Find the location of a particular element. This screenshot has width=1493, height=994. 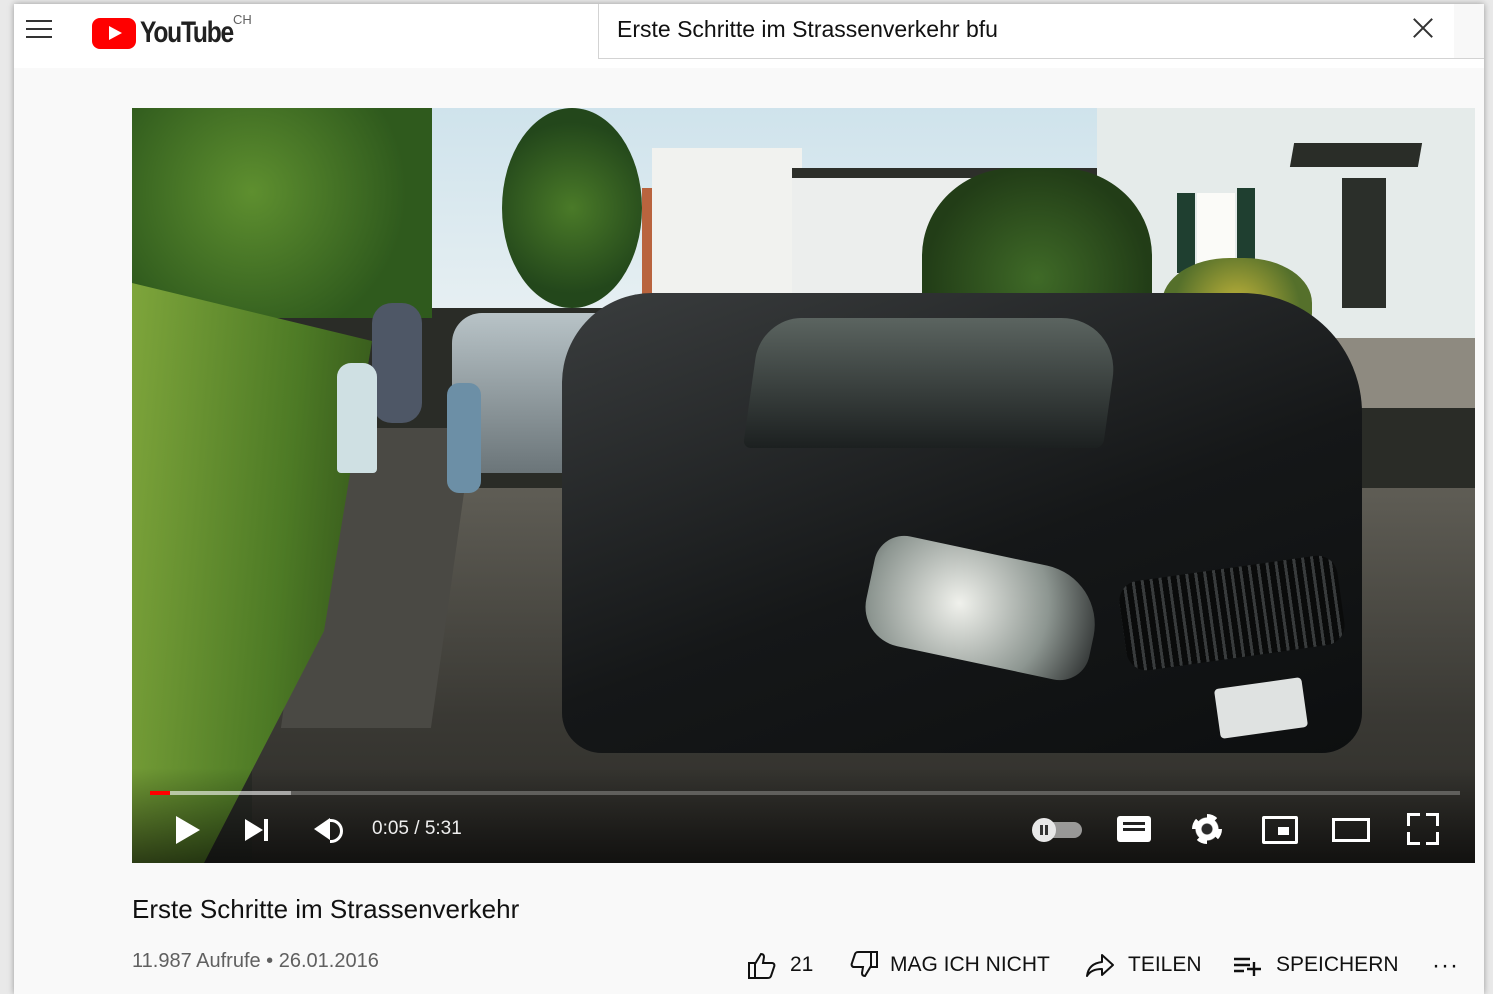

progress-bar is located at coordinates (805, 793).